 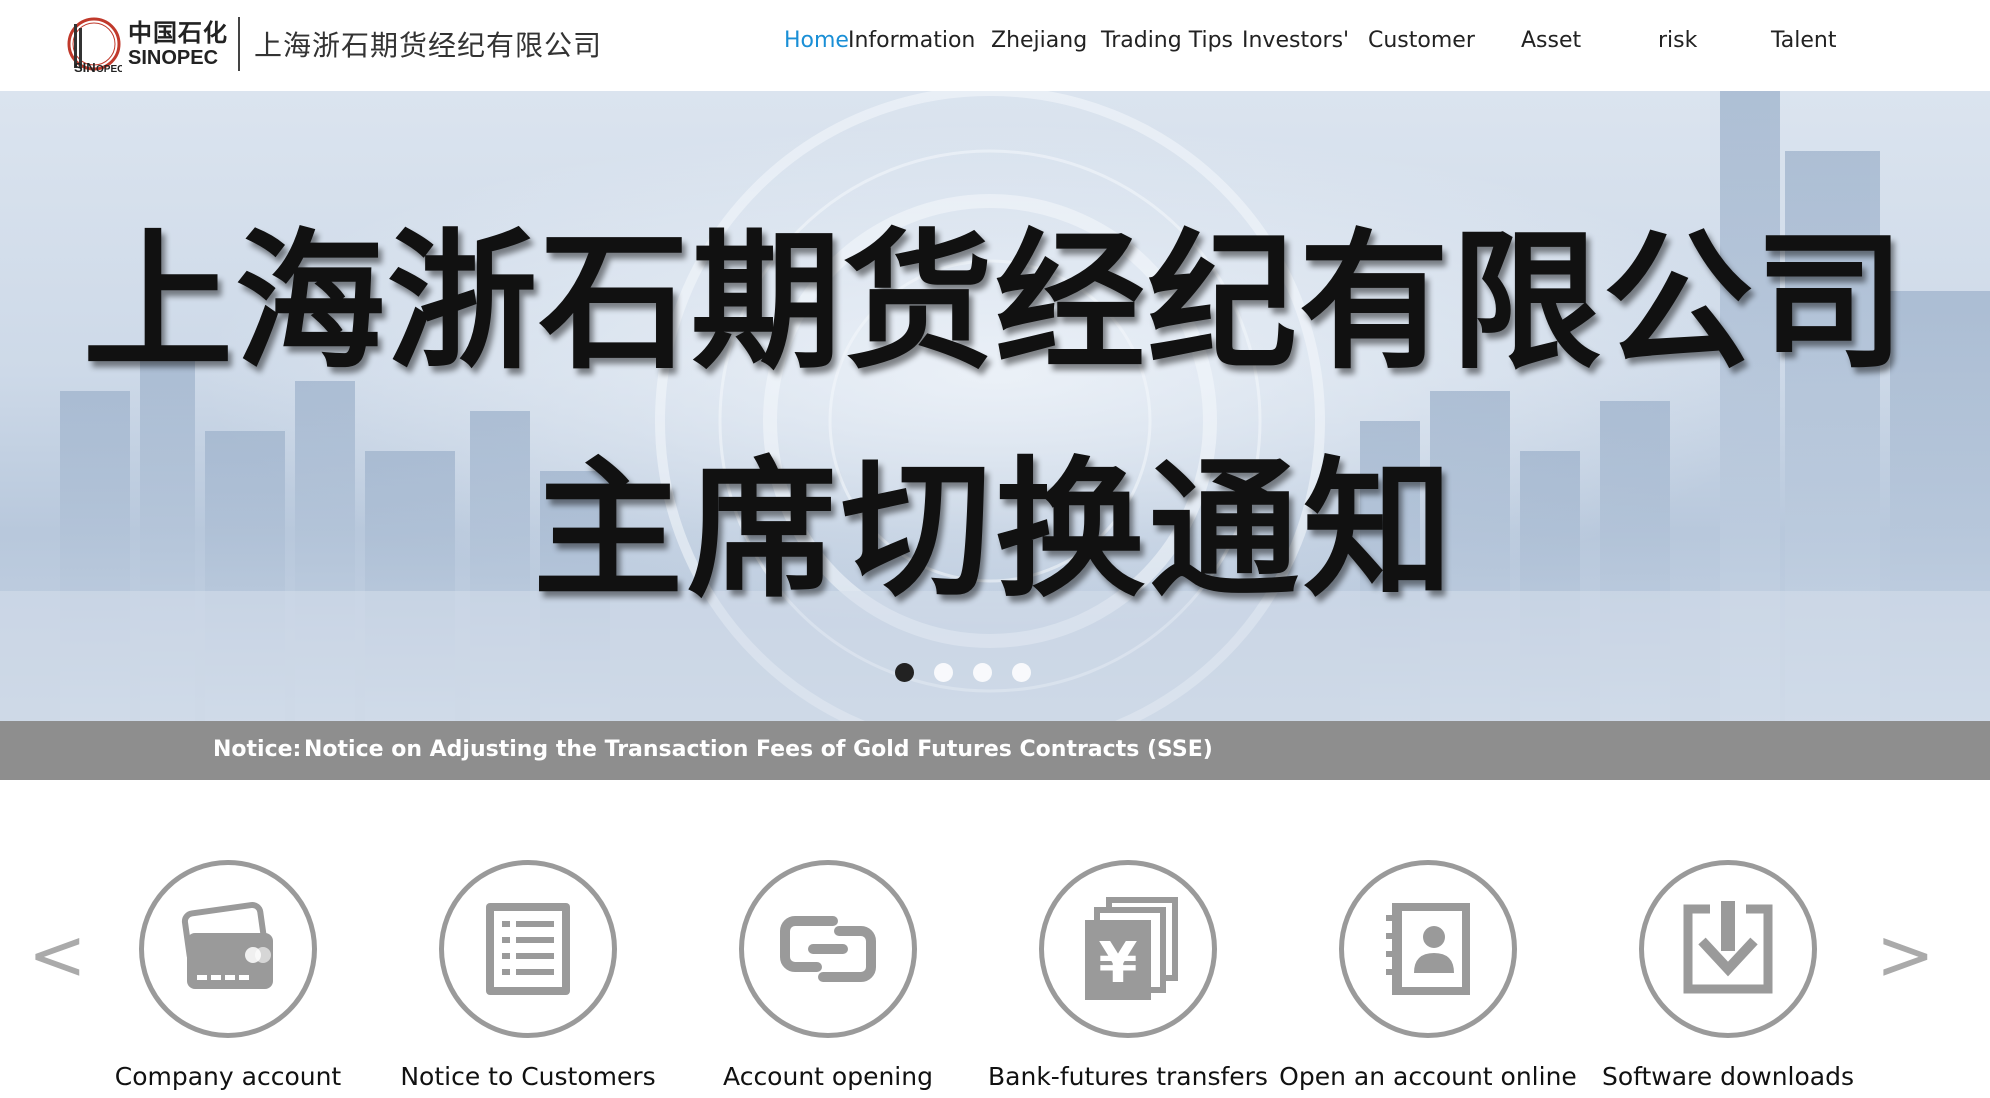 What do you see at coordinates (1295, 40) in the screenshot?
I see `nav-item-investors: Investors'` at bounding box center [1295, 40].